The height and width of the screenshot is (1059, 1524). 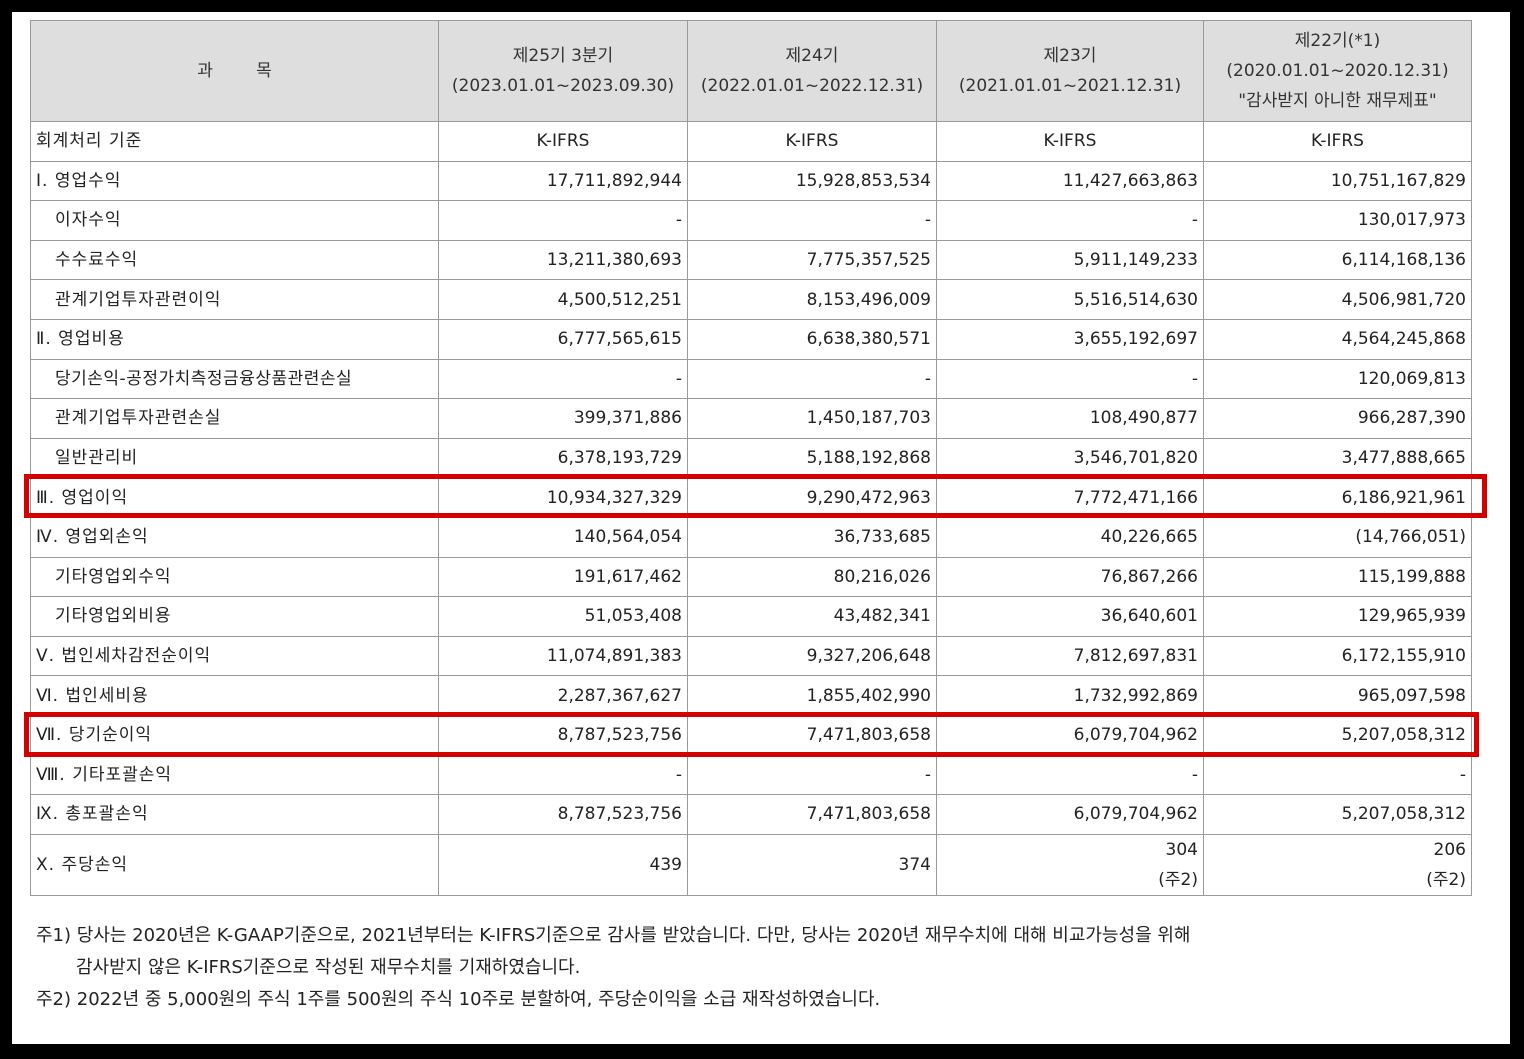 I want to click on cell-value: 43,482,341, so click(x=812, y=616).